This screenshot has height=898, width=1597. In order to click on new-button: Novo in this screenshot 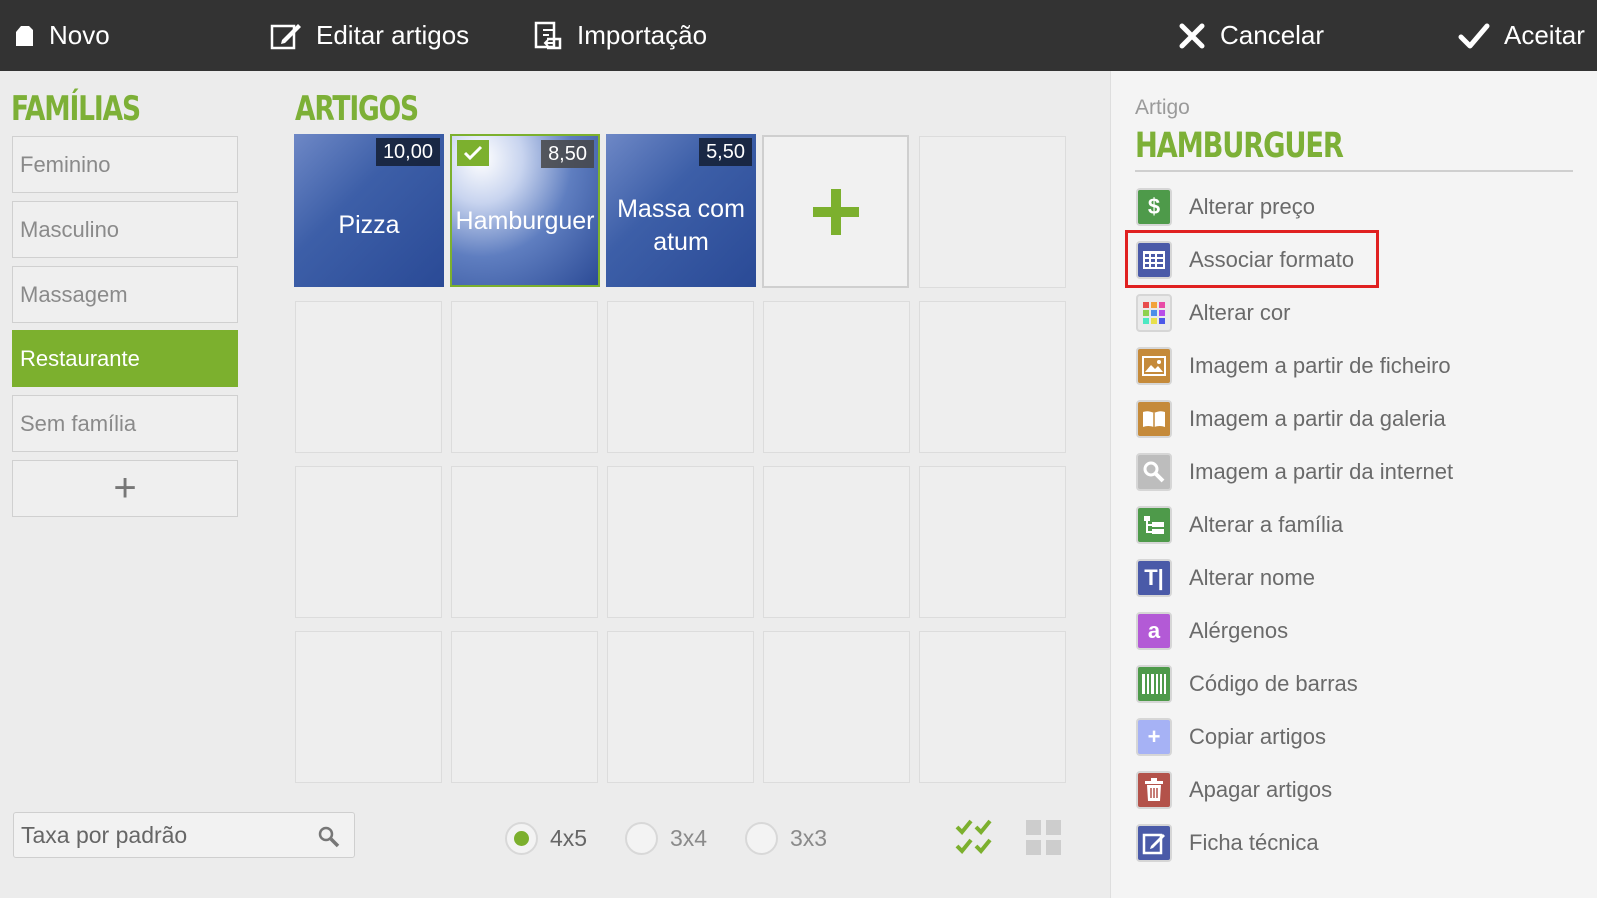, I will do `click(61, 35)`.